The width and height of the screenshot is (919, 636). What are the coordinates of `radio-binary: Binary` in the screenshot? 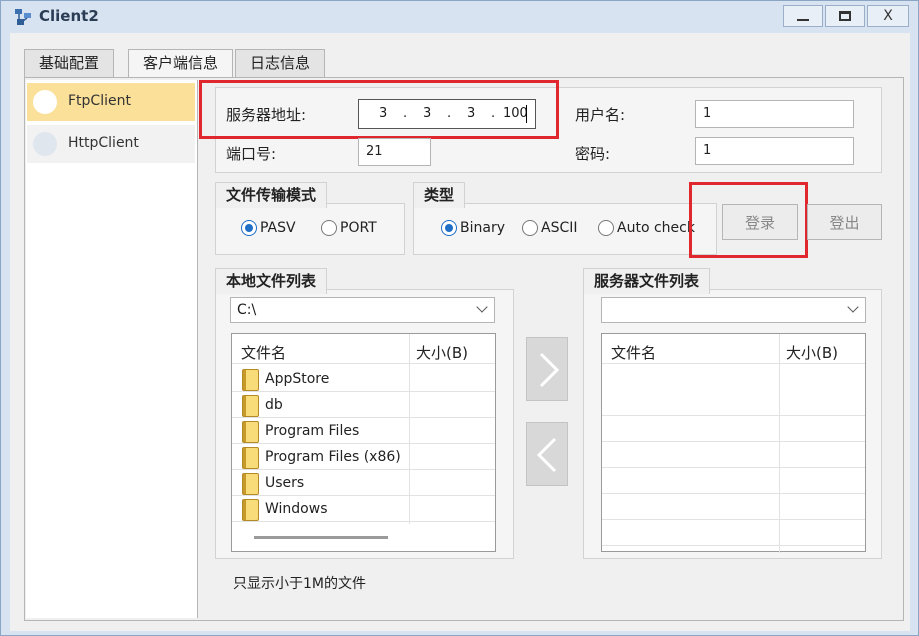 It's located at (473, 228).